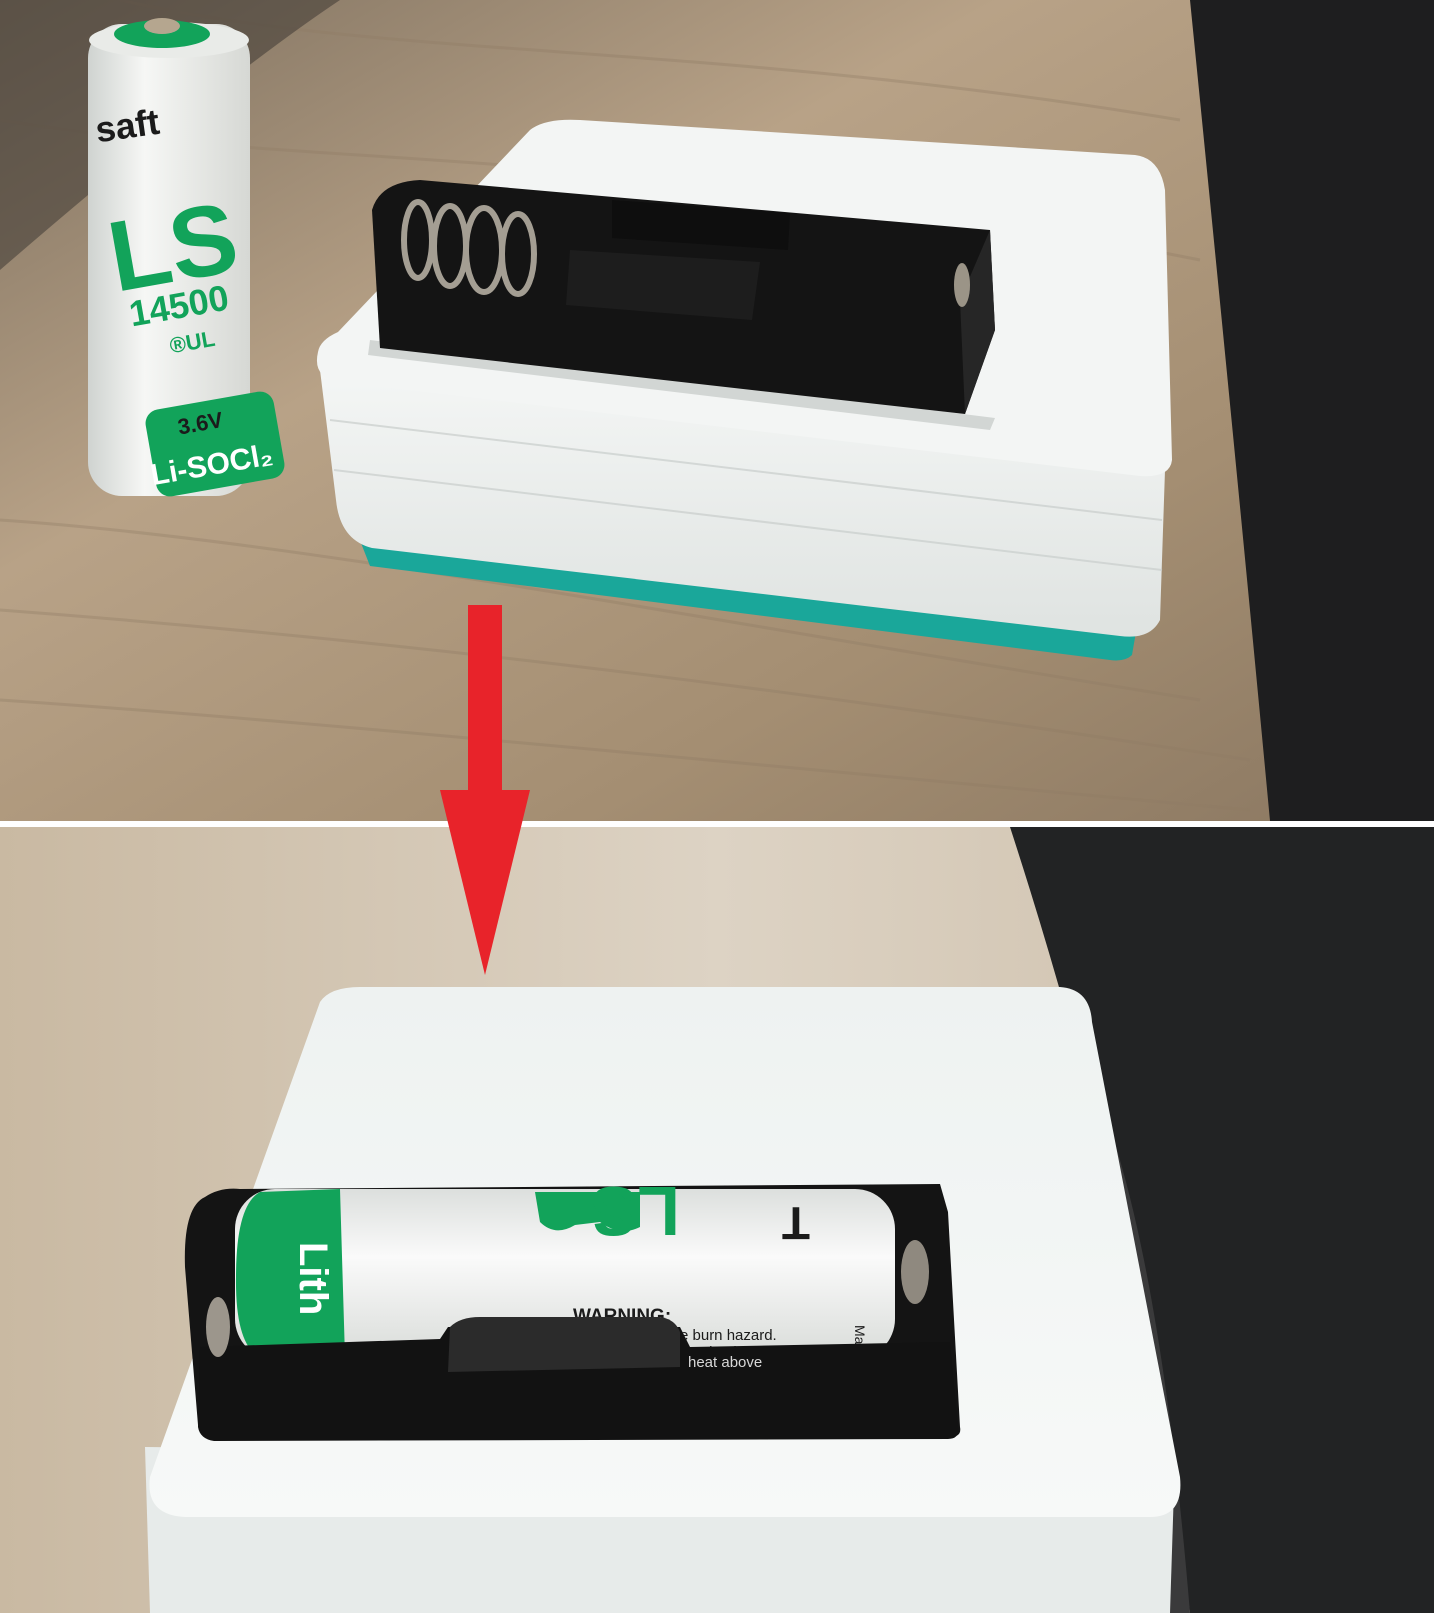  Describe the element at coordinates (726, 1335) in the screenshot. I see `warning-line-1: re burn hazard.` at that location.